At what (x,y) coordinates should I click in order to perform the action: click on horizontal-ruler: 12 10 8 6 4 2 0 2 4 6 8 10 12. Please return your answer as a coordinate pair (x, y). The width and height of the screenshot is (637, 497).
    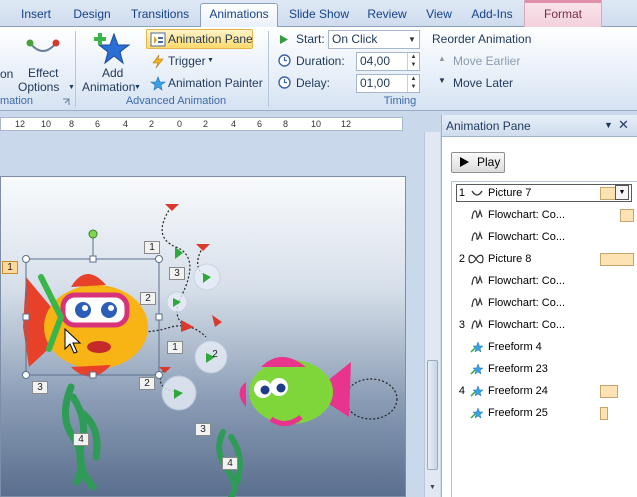
    Looking at the image, I should click on (201, 124).